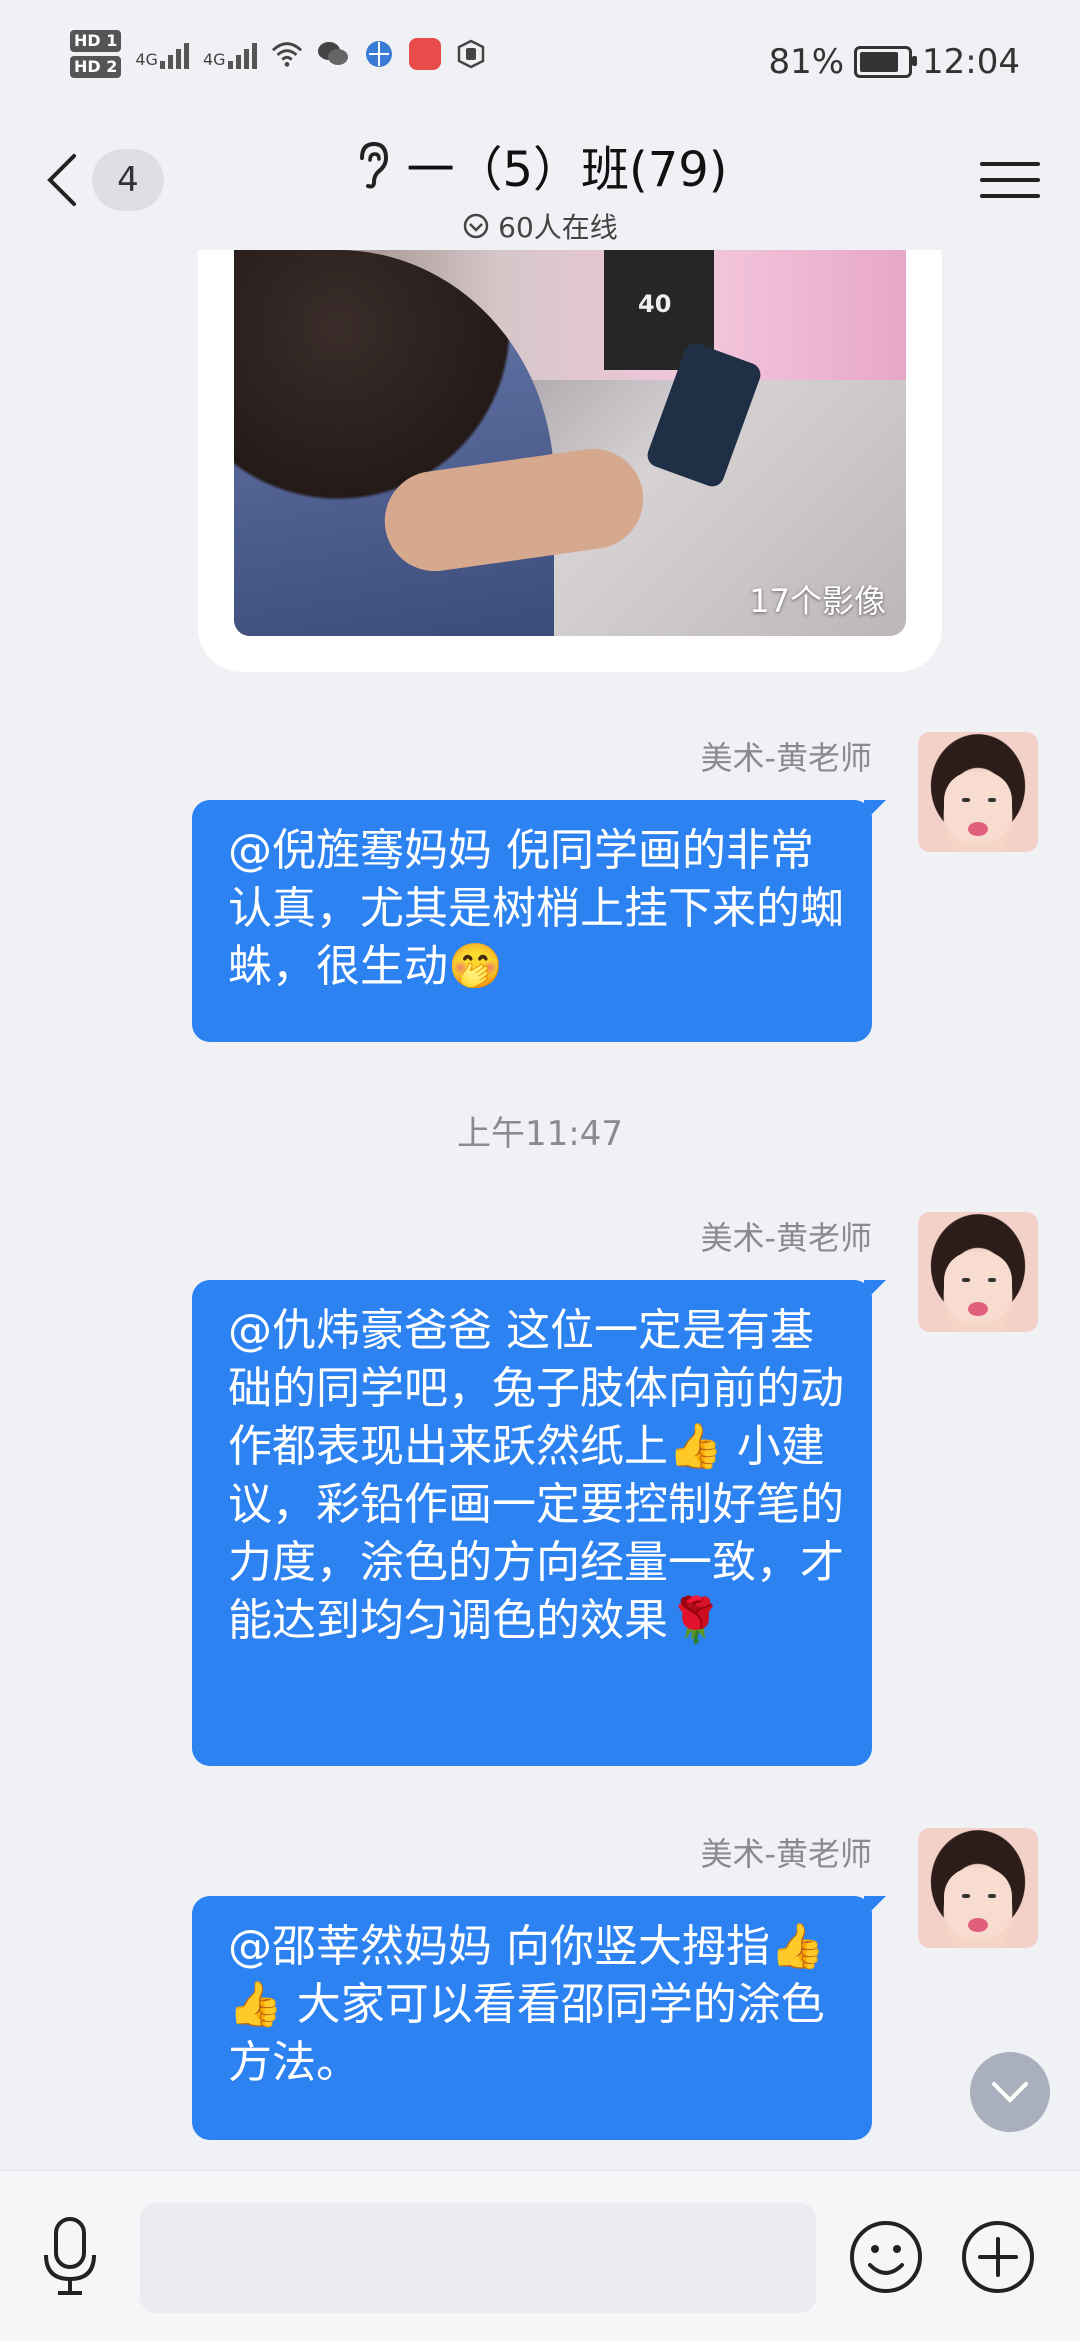 The height and width of the screenshot is (2341, 1080). Describe the element at coordinates (424, 54) in the screenshot. I see `huawei-icon` at that location.